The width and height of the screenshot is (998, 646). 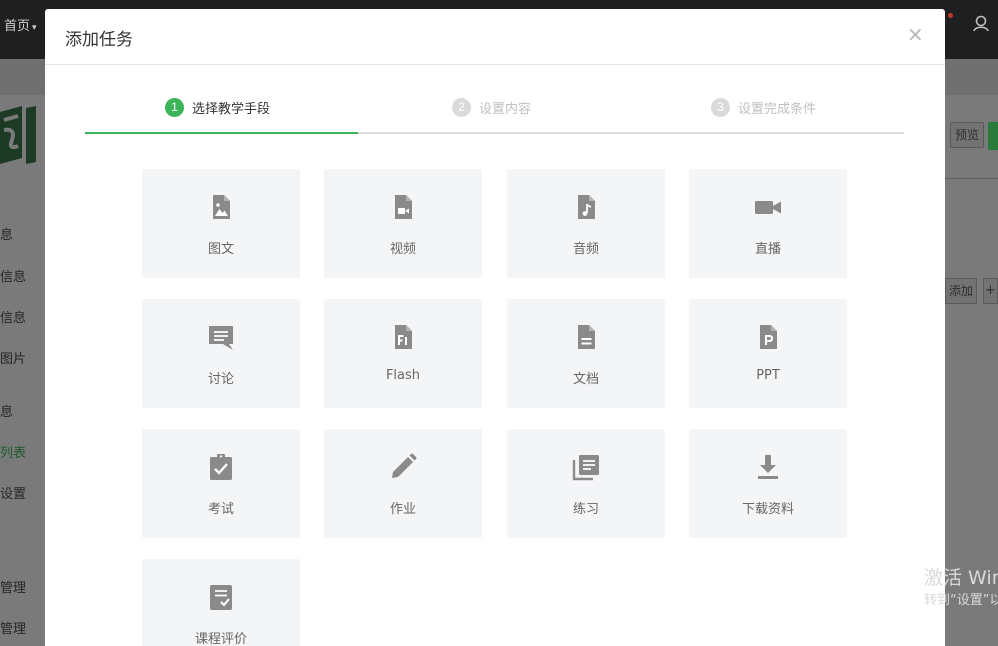 I want to click on step-label: 设置完成条件, so click(x=777, y=109).